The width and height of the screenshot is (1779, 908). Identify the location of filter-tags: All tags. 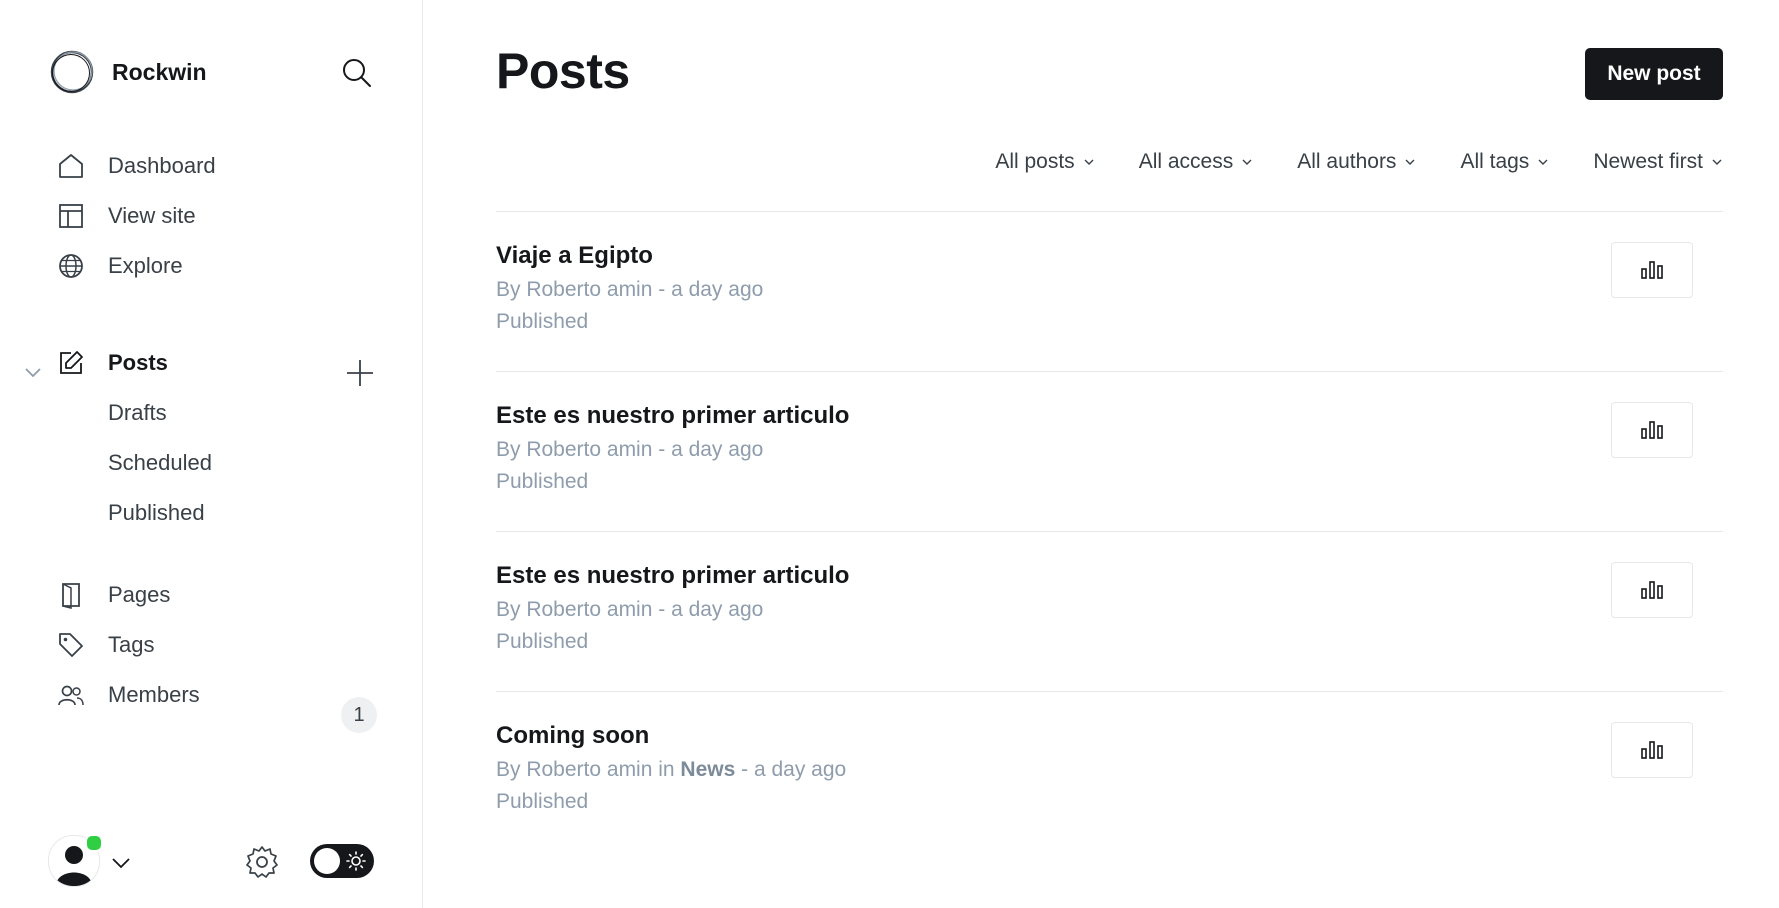
(1504, 162).